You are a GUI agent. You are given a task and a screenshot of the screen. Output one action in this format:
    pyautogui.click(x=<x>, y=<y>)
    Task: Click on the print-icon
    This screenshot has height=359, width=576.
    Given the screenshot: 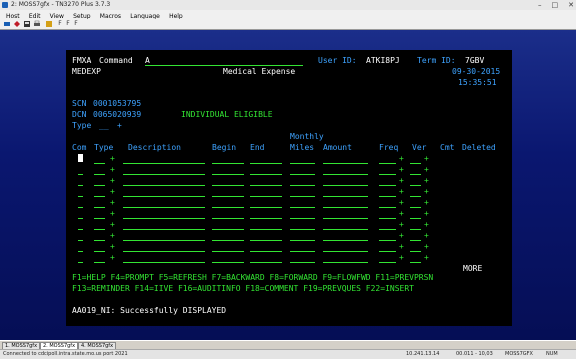 What is the action you would take?
    pyautogui.click(x=37, y=24)
    